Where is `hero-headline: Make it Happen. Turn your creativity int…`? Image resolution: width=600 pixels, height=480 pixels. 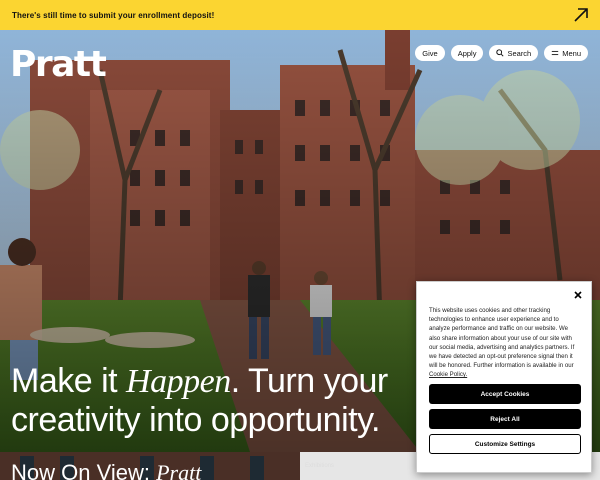 hero-headline: Make it Happen. Turn your creativity int… is located at coordinates (211, 400).